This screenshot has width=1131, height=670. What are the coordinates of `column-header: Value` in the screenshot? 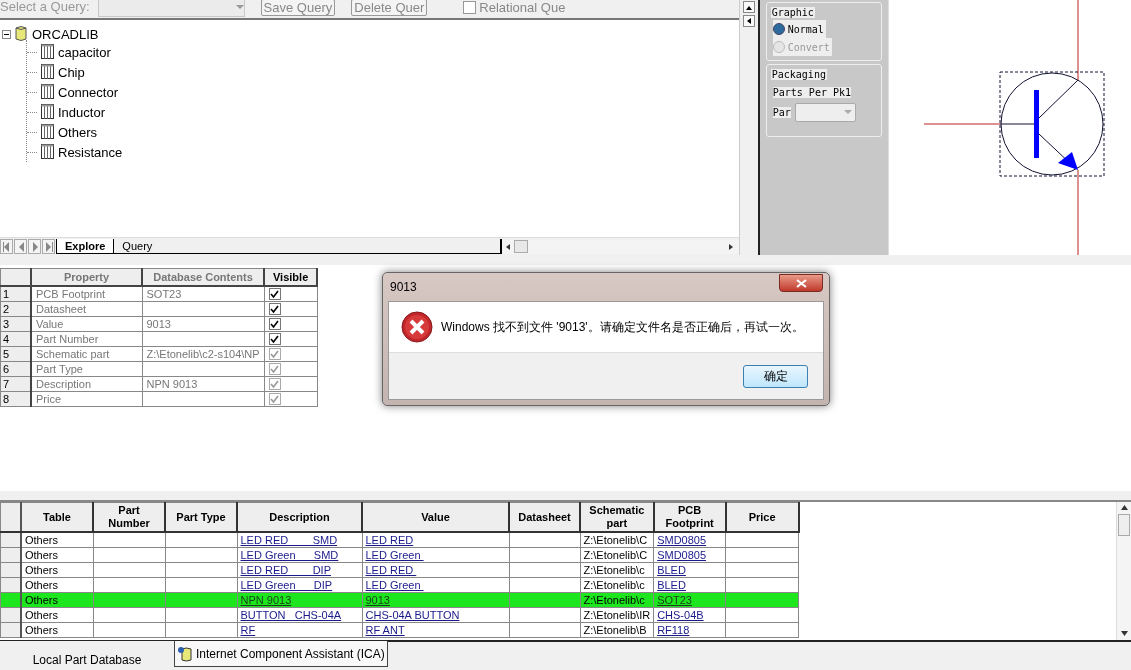 It's located at (435, 517).